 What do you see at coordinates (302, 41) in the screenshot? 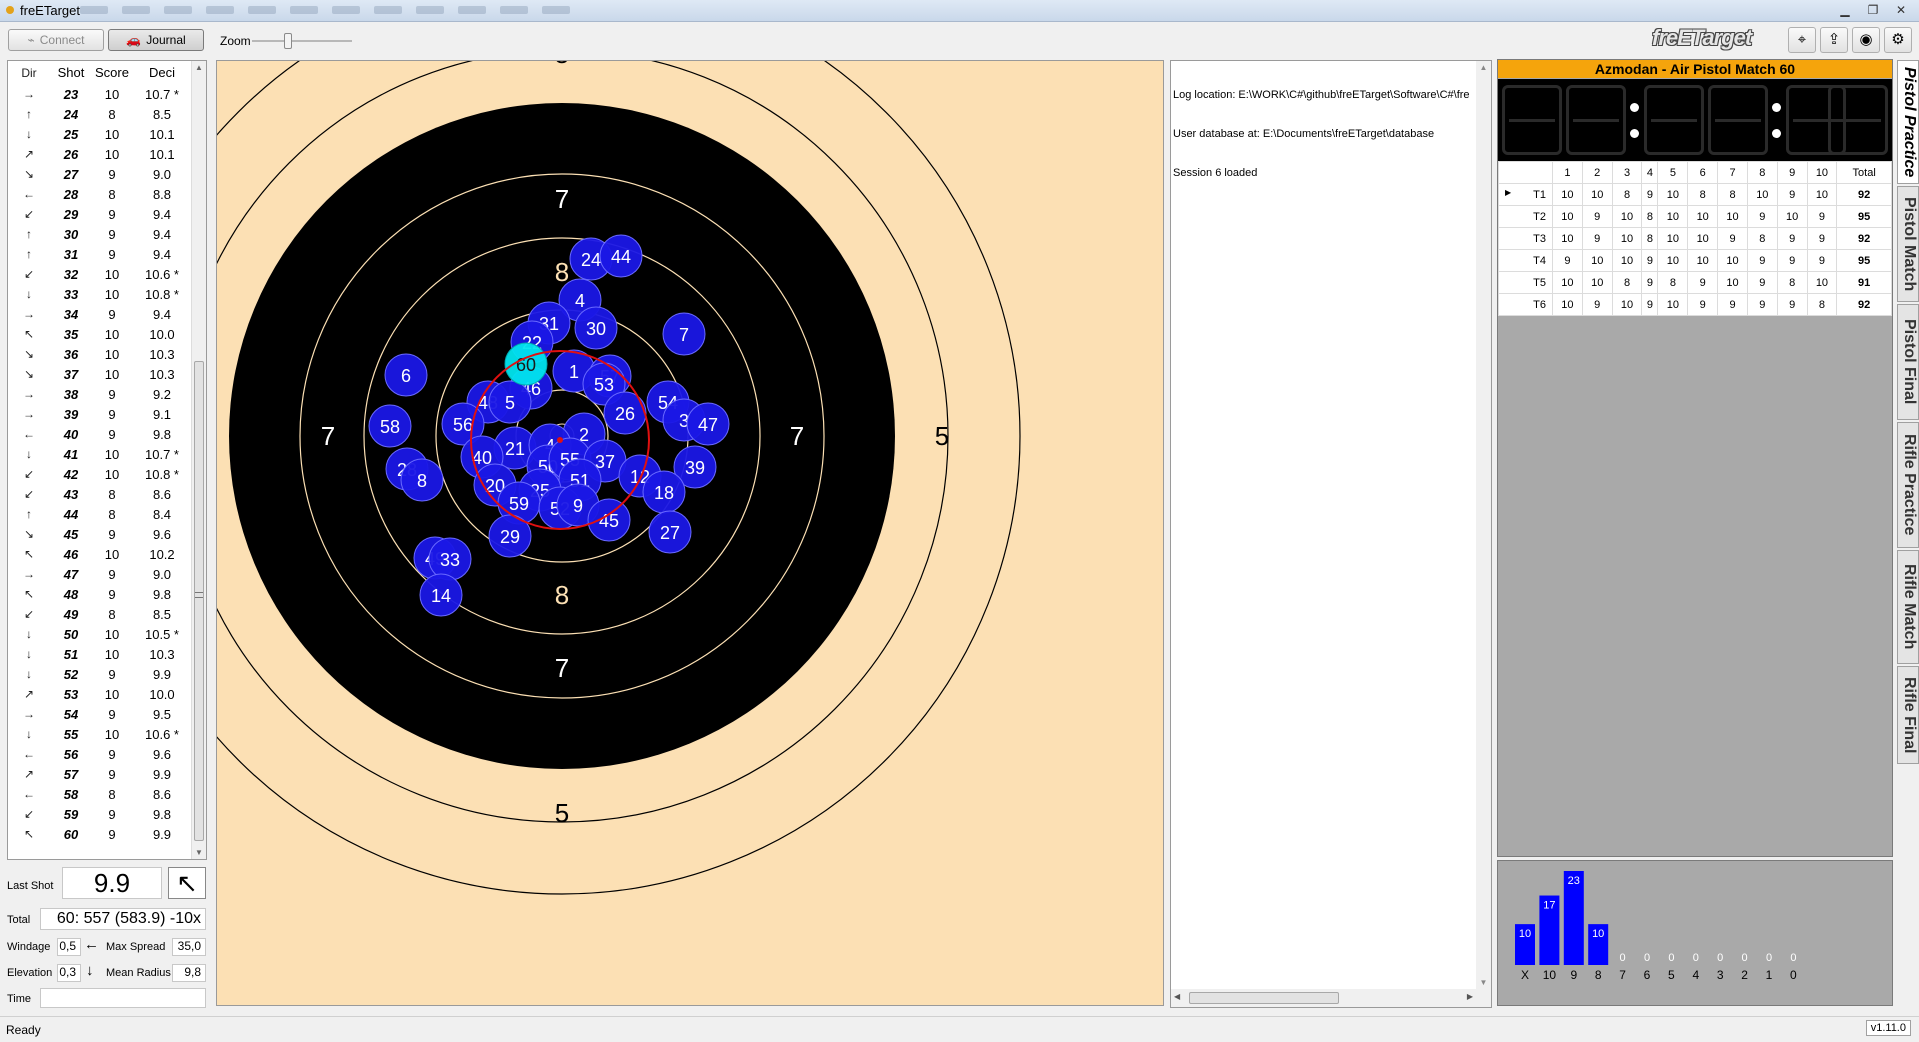
I see `zoom-slider-track` at bounding box center [302, 41].